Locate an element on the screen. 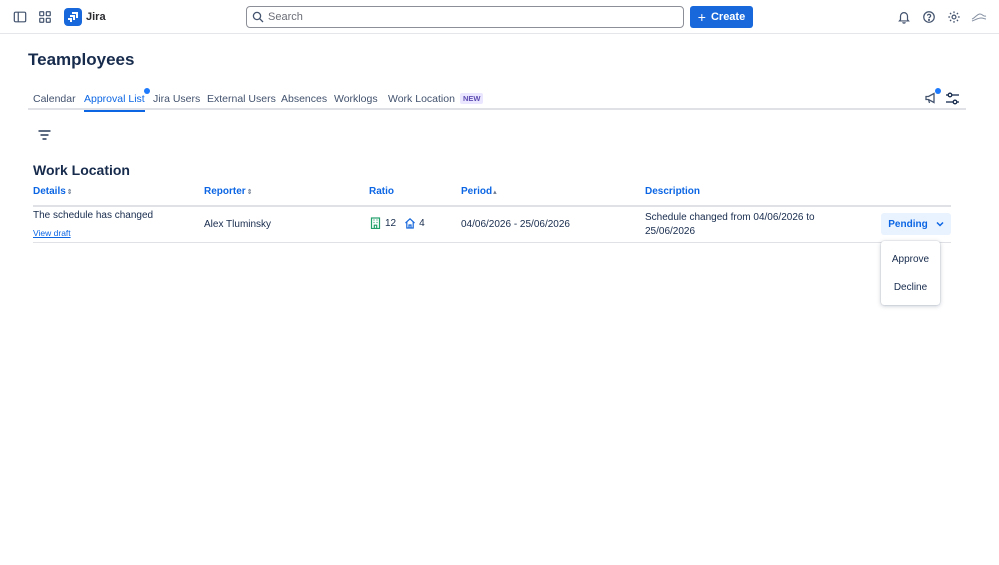  table-row-divider is located at coordinates (492, 242).